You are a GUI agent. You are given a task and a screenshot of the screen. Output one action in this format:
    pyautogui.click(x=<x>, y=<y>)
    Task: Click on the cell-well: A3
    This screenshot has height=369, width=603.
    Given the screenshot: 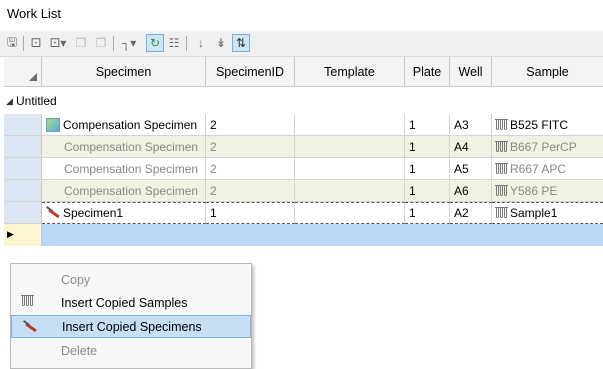 What is the action you would take?
    pyautogui.click(x=471, y=125)
    